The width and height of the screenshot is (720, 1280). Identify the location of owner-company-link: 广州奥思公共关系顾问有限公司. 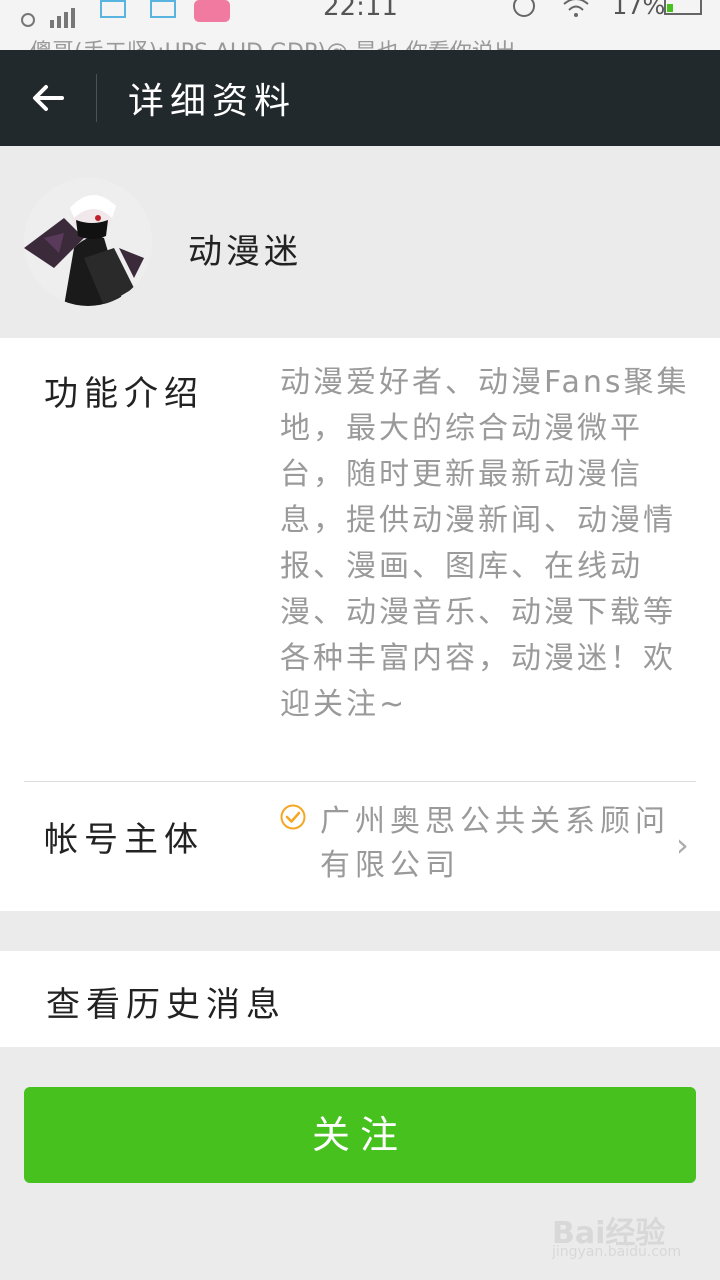
(495, 844).